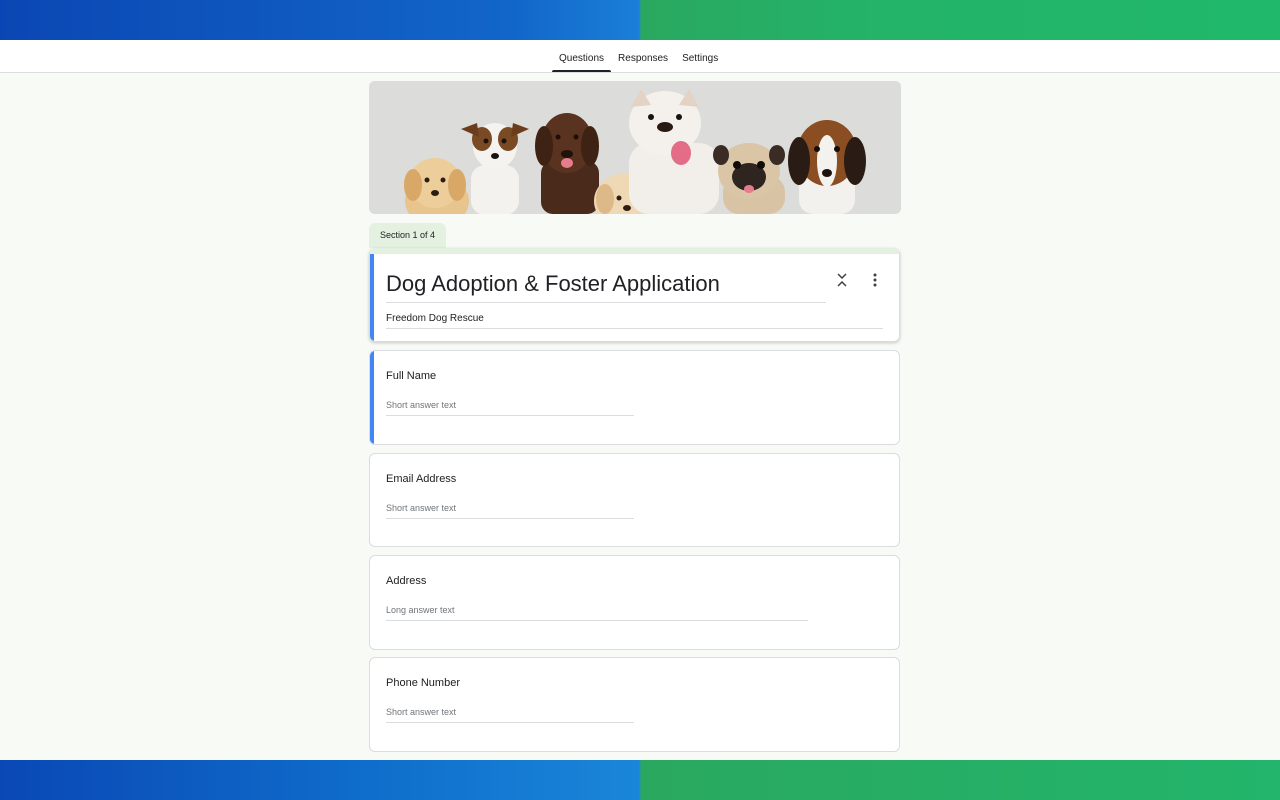 Image resolution: width=1280 pixels, height=800 pixels. What do you see at coordinates (423, 683) in the screenshot?
I see `question-title: Phone Number` at bounding box center [423, 683].